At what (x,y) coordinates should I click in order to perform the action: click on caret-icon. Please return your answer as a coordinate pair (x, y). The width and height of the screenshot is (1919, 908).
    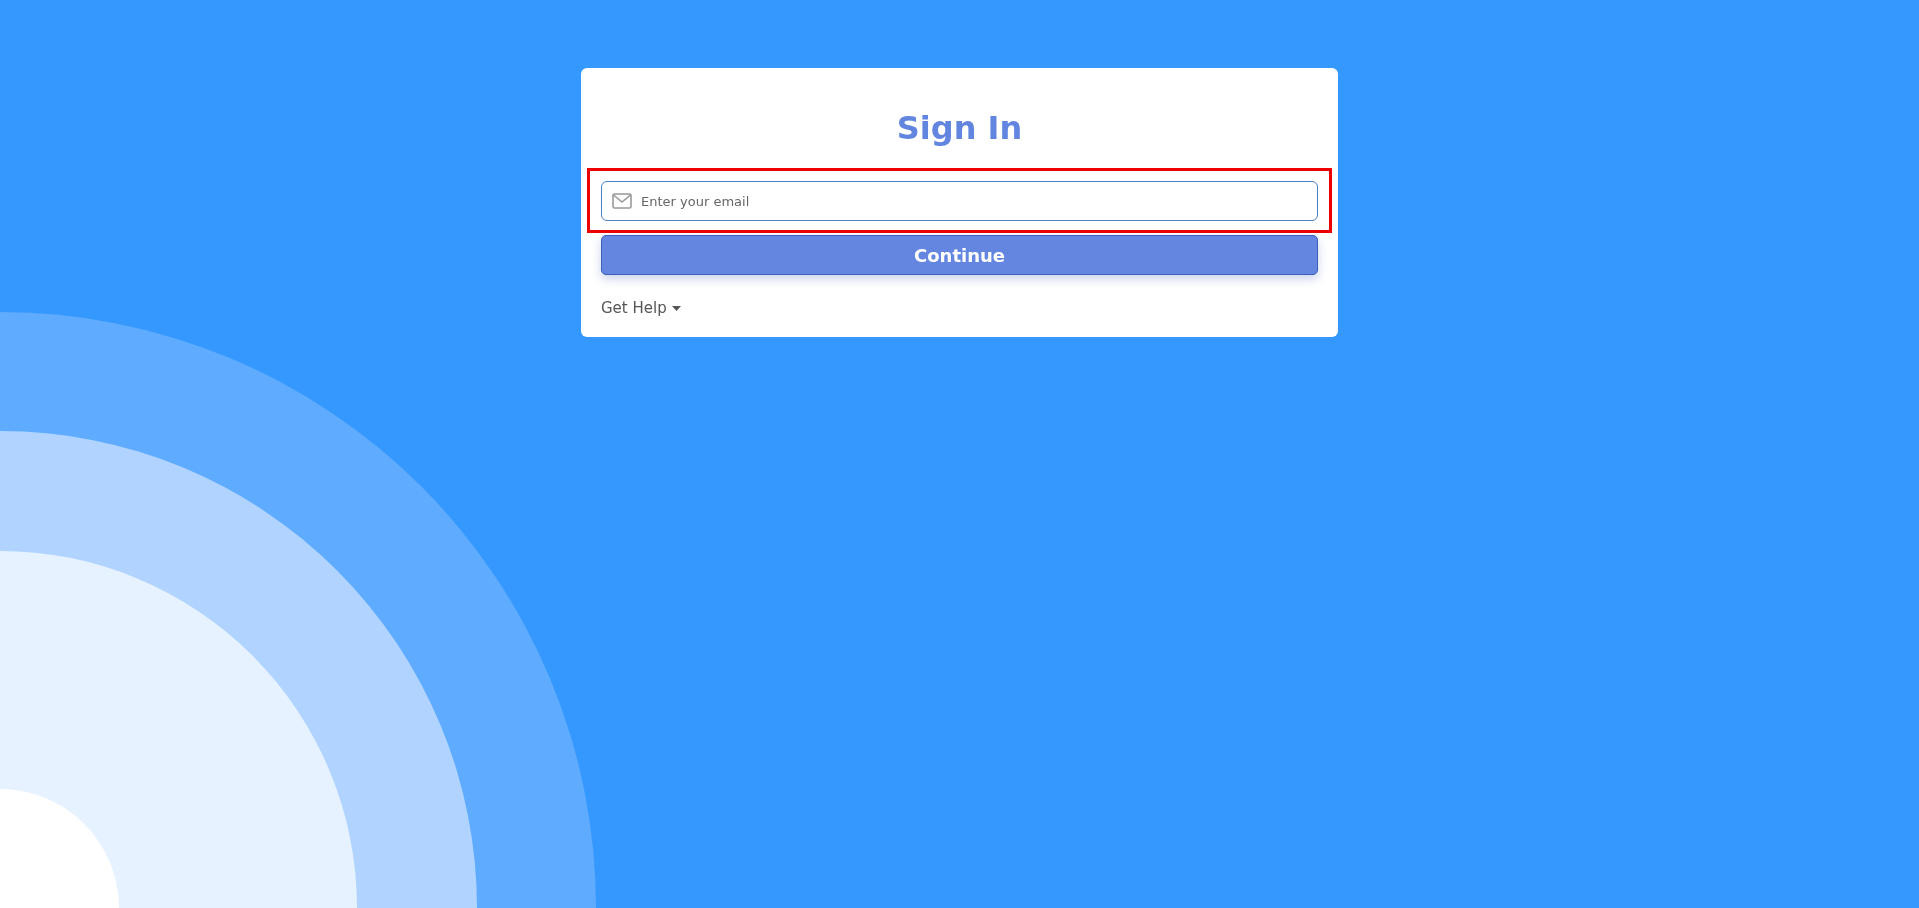
    Looking at the image, I should click on (676, 308).